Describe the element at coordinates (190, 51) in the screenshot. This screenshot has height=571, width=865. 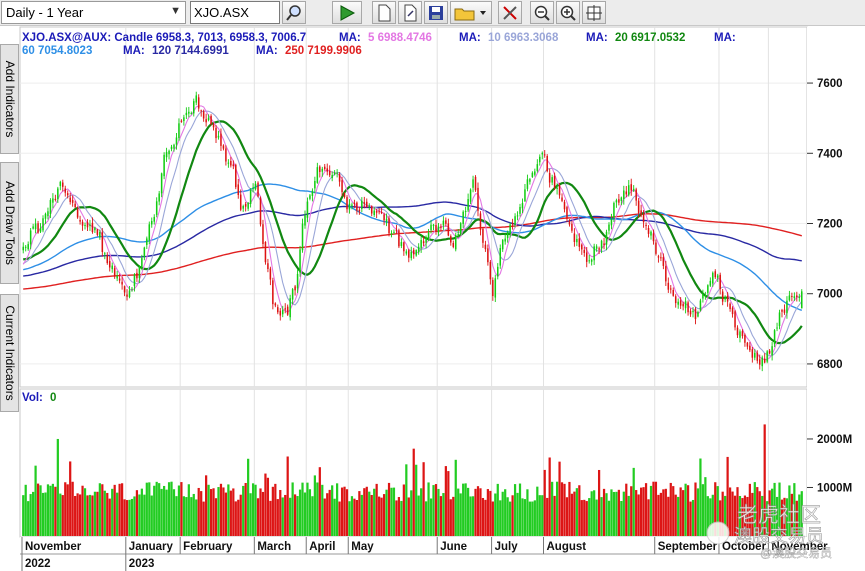
I see `ma120-legend-value: 120 7144.6991` at that location.